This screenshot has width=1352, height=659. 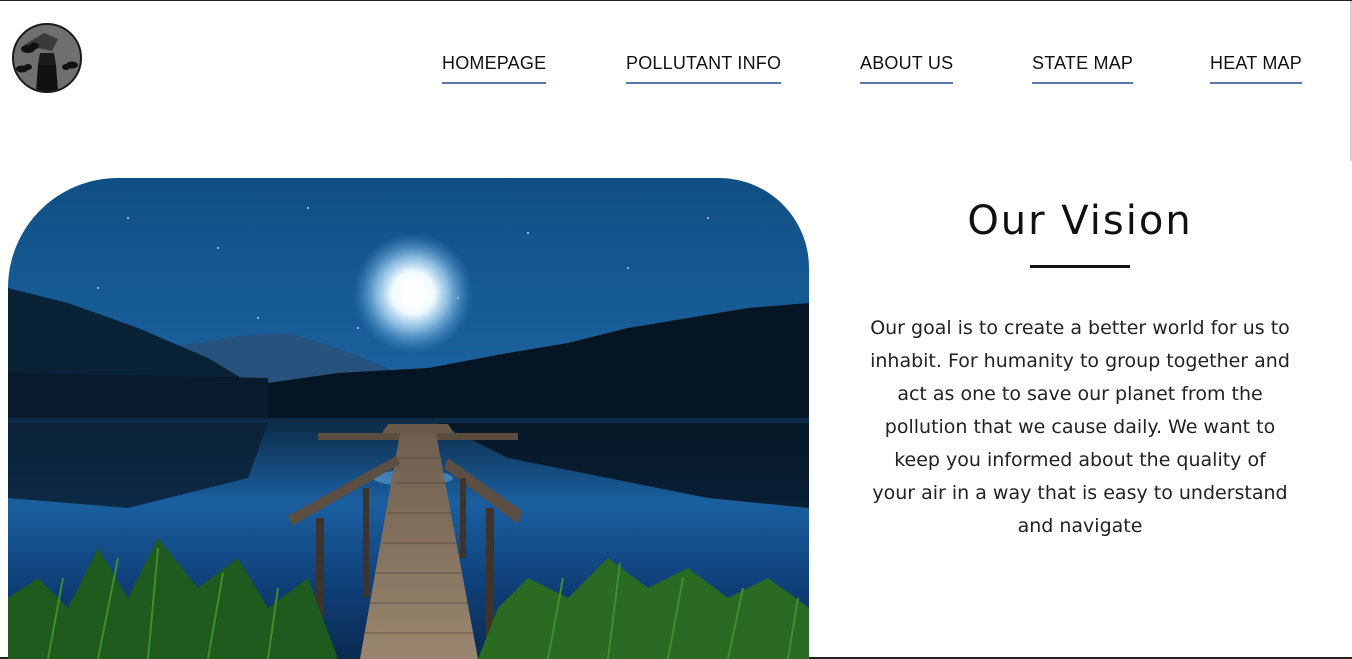 I want to click on nav-pollutant-info: POLLUTANT INFO, so click(x=704, y=68).